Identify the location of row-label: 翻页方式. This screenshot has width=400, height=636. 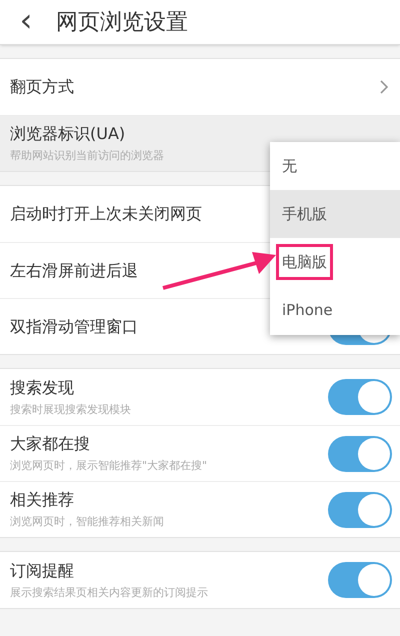
(42, 87).